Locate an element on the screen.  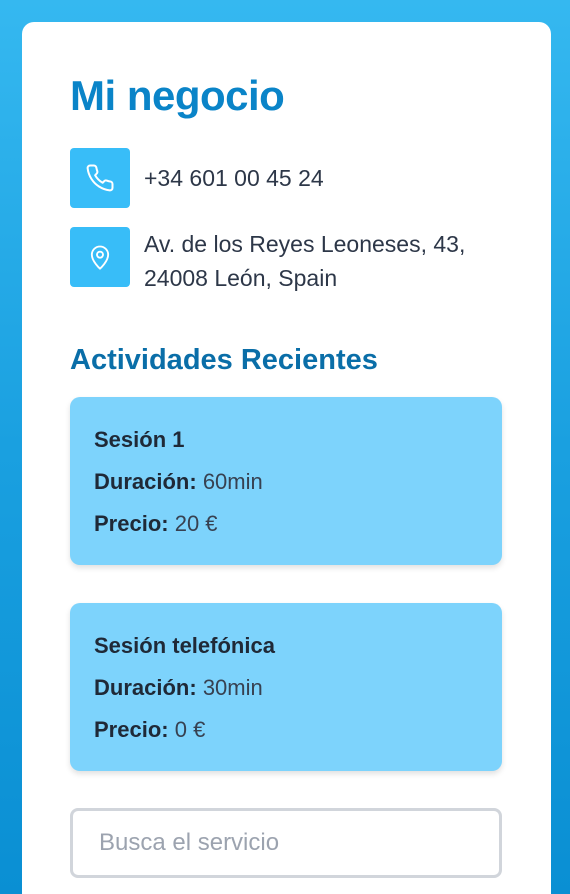
phone-row: +34 601 00 45 24 is located at coordinates (197, 178).